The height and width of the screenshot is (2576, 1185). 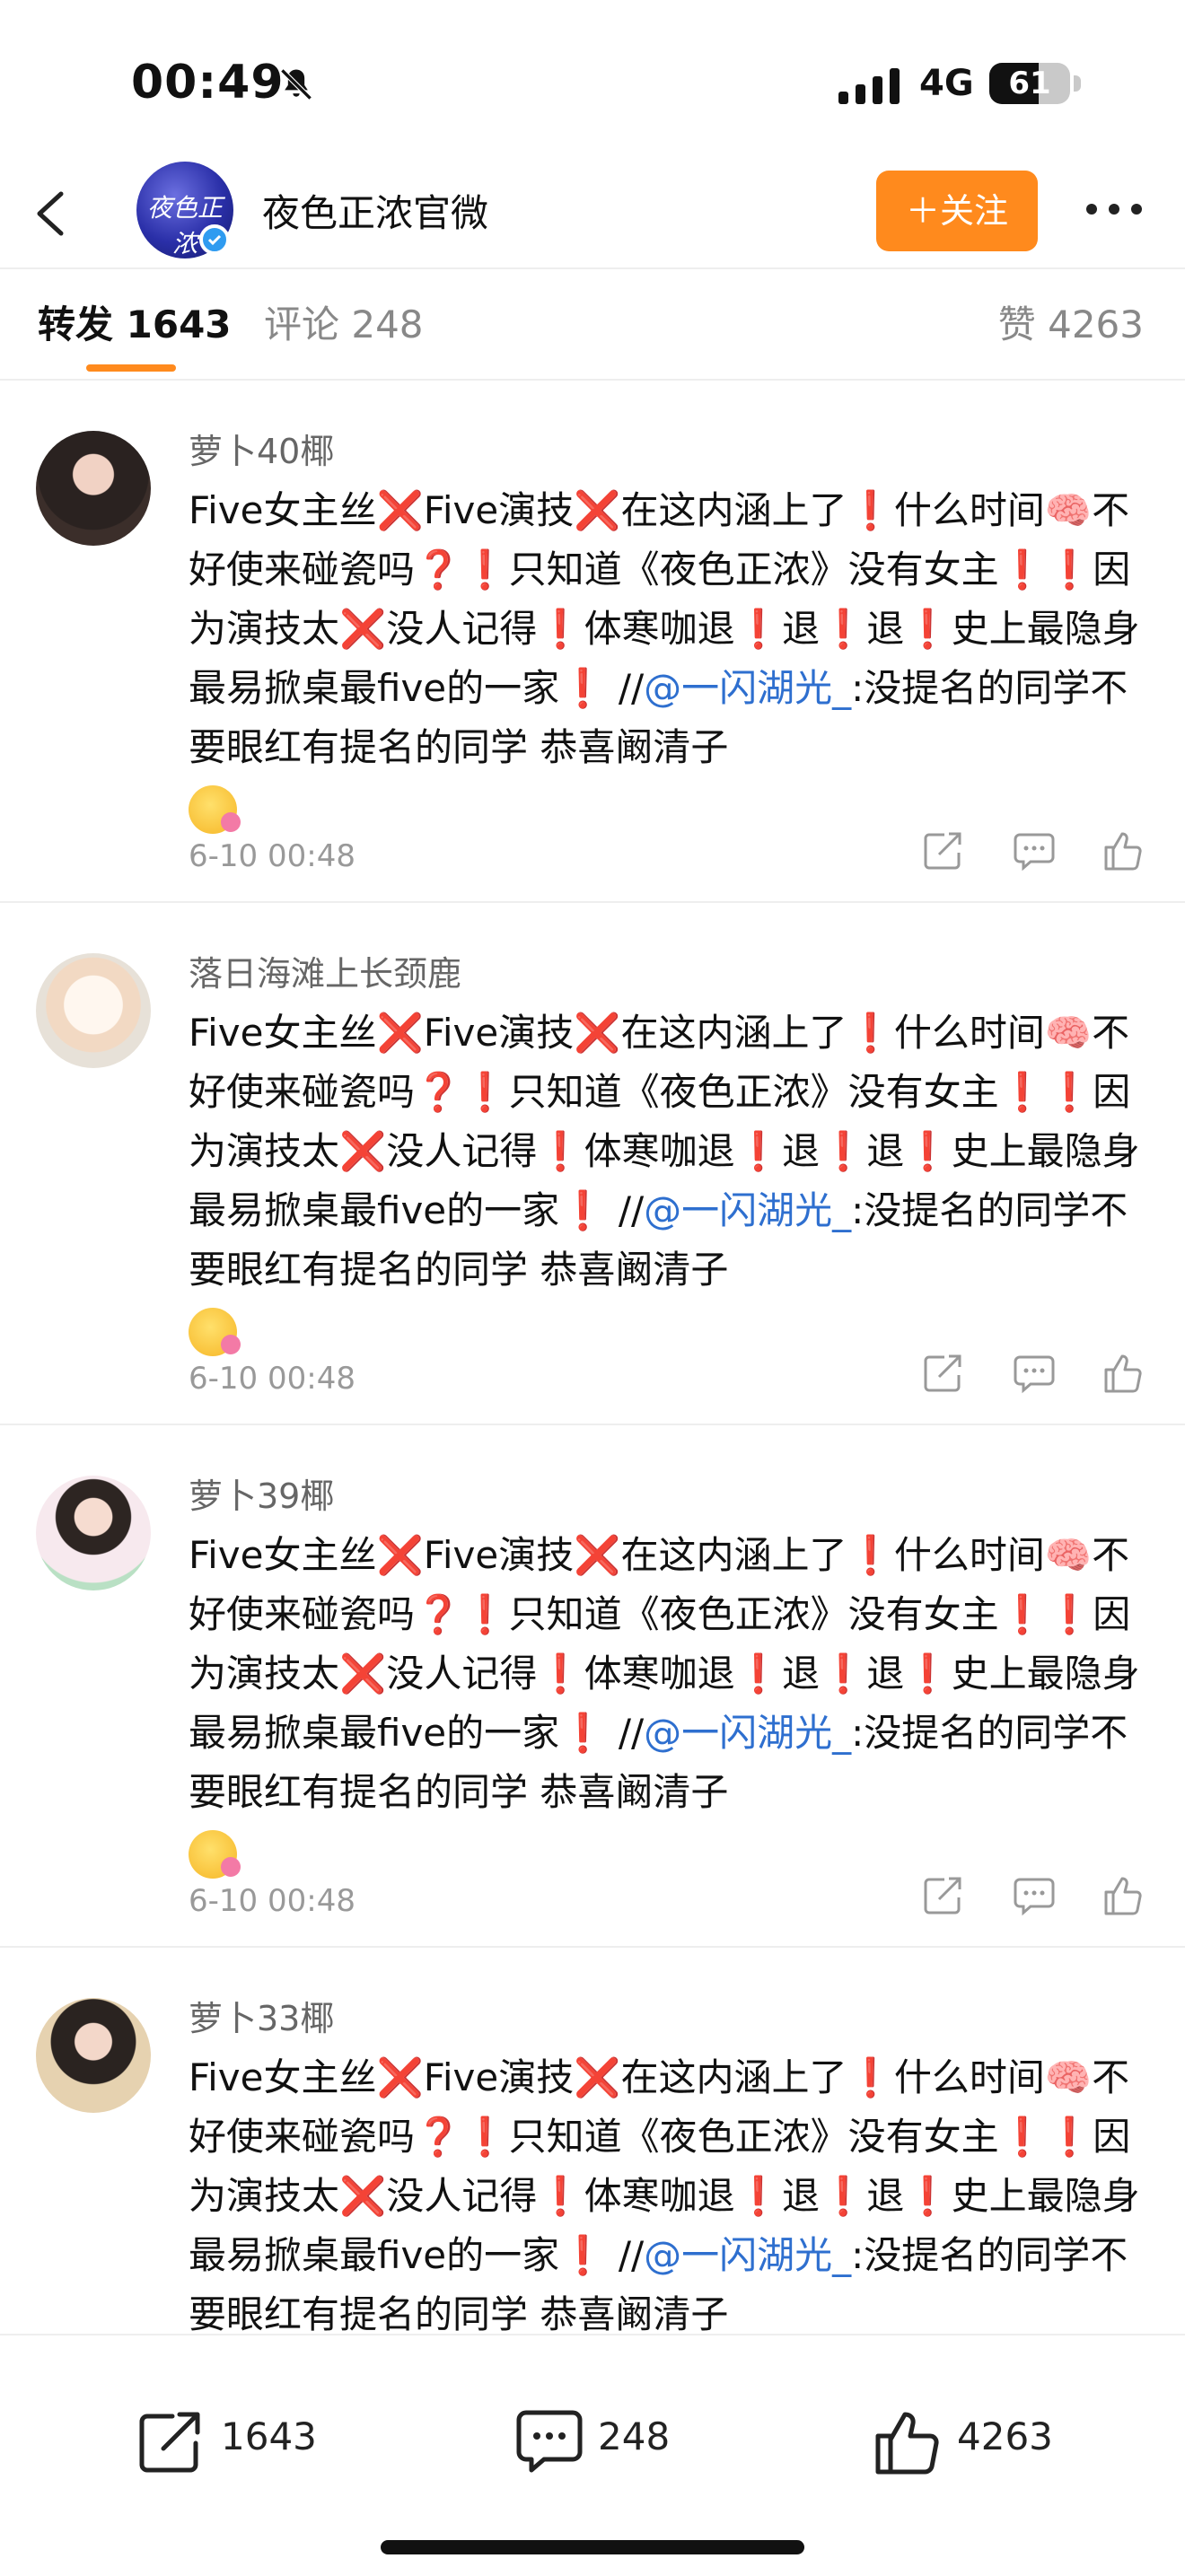 What do you see at coordinates (52, 214) in the screenshot?
I see `back-arrow-icon` at bounding box center [52, 214].